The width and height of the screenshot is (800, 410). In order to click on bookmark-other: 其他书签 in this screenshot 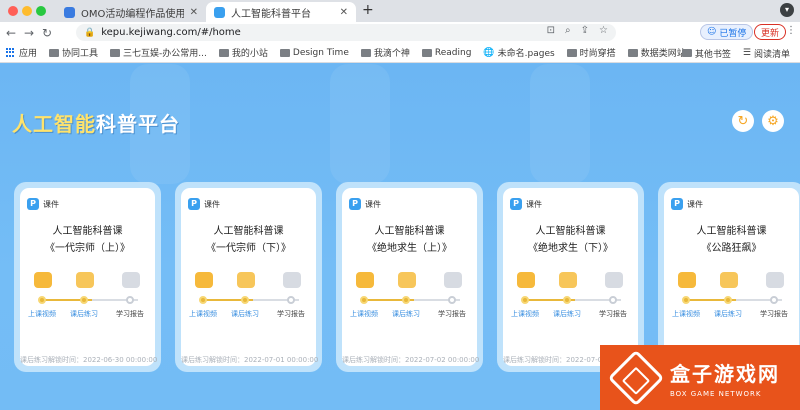, I will do `click(706, 53)`.